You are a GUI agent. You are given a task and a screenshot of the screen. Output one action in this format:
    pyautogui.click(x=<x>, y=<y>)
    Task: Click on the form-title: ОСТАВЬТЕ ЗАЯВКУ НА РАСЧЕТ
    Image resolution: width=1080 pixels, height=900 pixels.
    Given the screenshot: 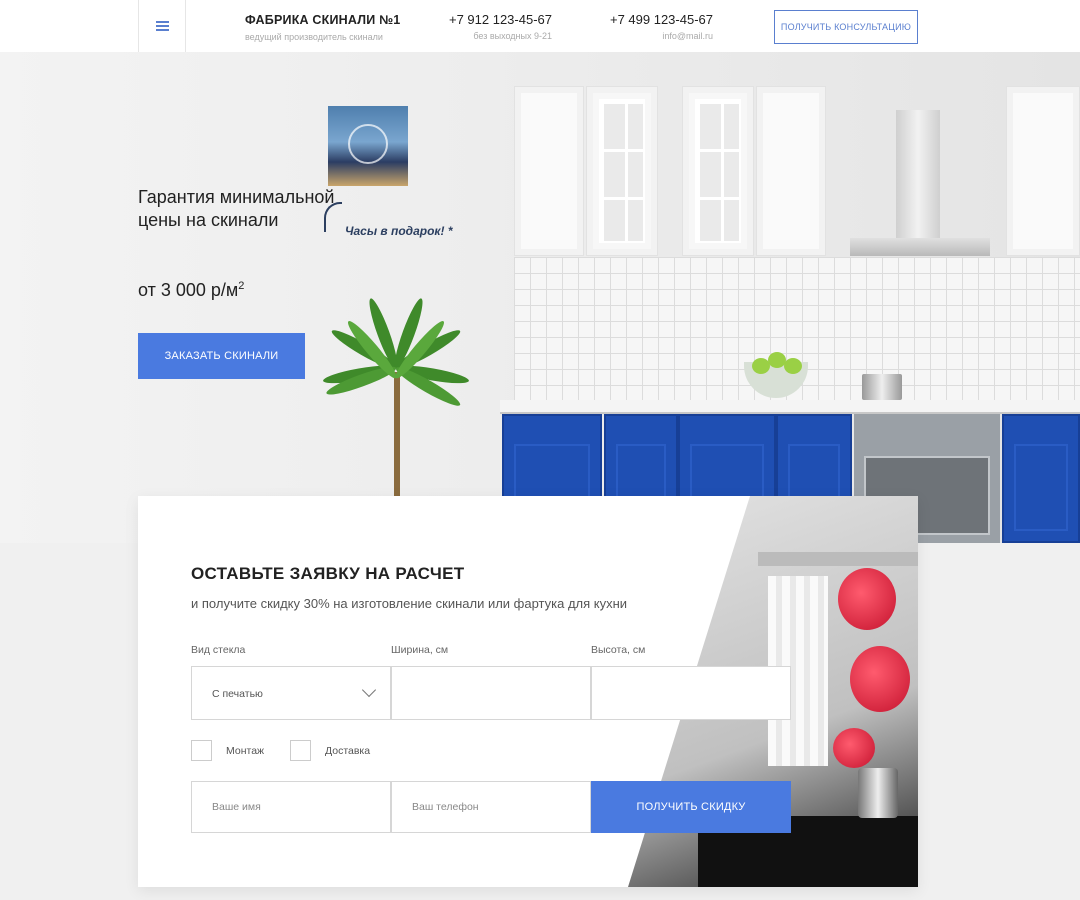 What is the action you would take?
    pyautogui.click(x=328, y=573)
    